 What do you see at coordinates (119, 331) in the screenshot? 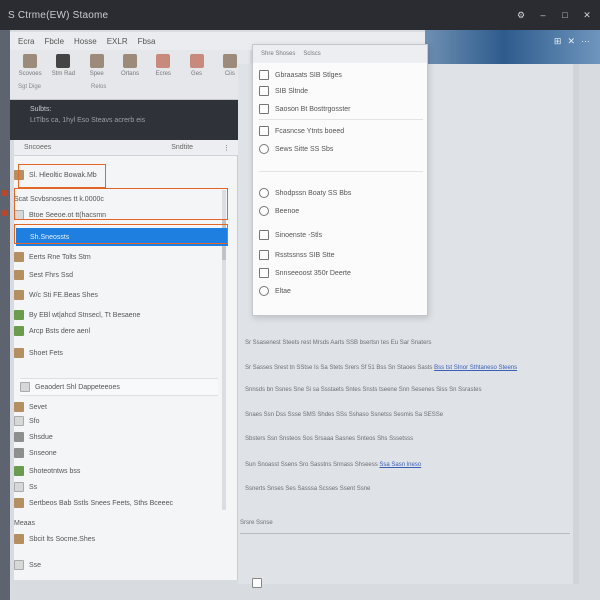
I see `list-item: Arcp Bsts dere aenl` at bounding box center [119, 331].